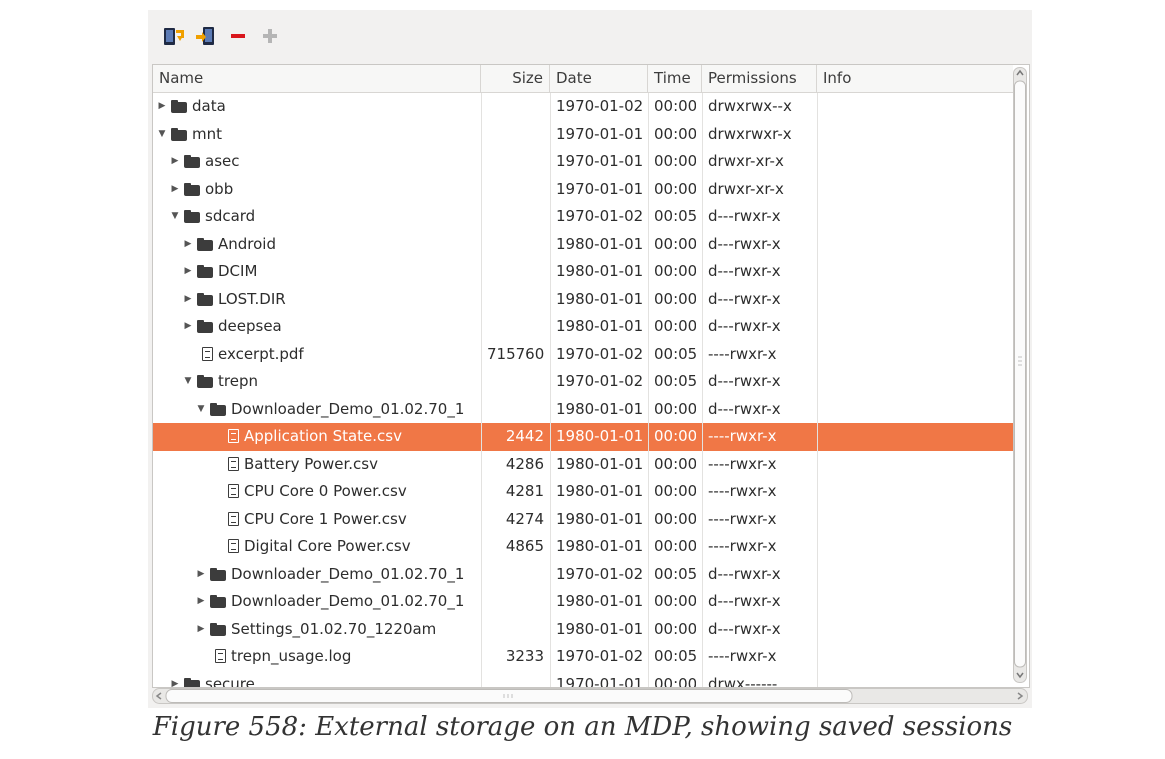 Image resolution: width=1165 pixels, height=759 pixels. What do you see at coordinates (583, 190) in the screenshot?
I see `folder-row: ▶ obb 1970-01-01 00:00 drwxr-xr-x` at bounding box center [583, 190].